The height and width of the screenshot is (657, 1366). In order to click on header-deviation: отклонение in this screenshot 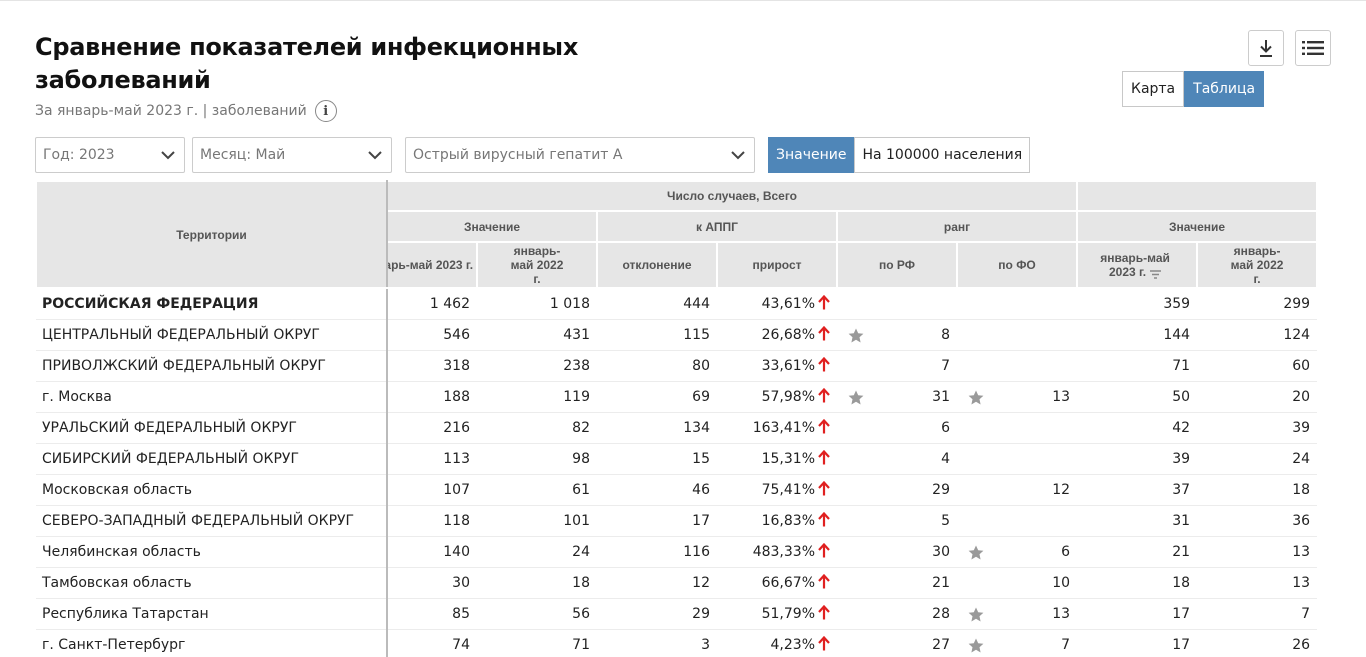, I will do `click(657, 265)`.